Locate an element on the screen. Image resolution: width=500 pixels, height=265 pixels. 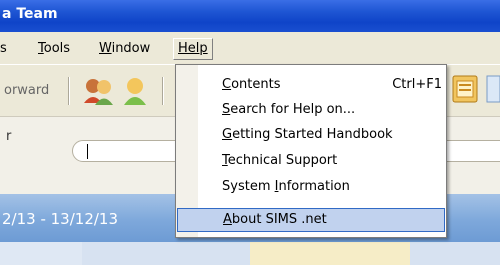
grid-header-row is located at coordinates (250, 253).